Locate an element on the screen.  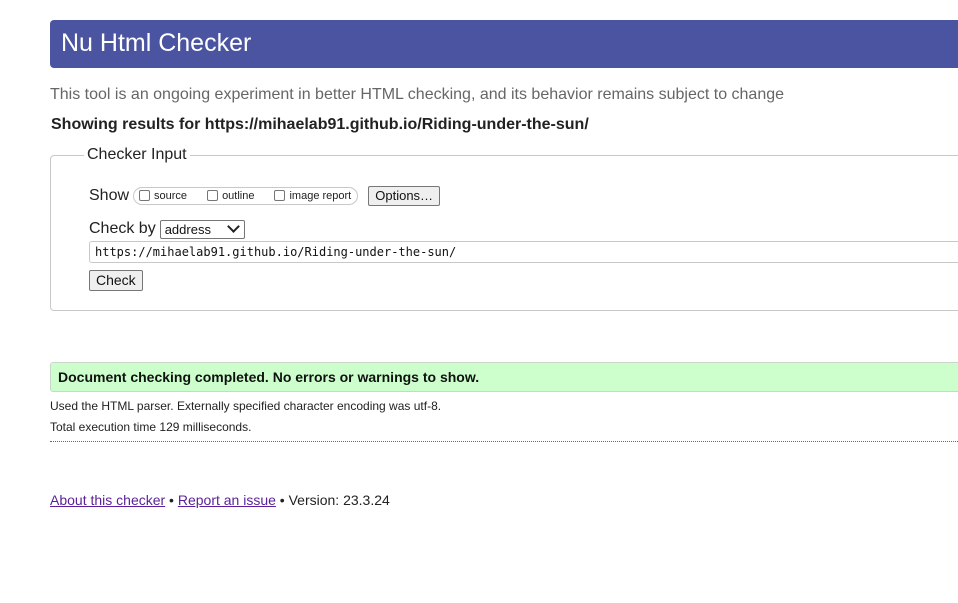
check-by-row: Check by address is located at coordinates (167, 229).